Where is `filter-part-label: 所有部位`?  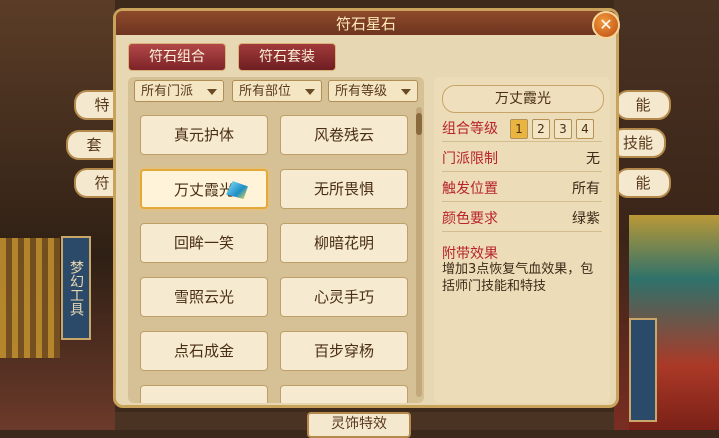
filter-part-label: 所有部位 is located at coordinates (265, 91).